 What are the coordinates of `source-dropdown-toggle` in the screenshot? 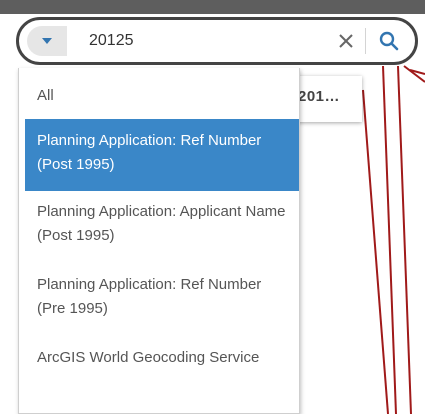 It's located at (47, 41).